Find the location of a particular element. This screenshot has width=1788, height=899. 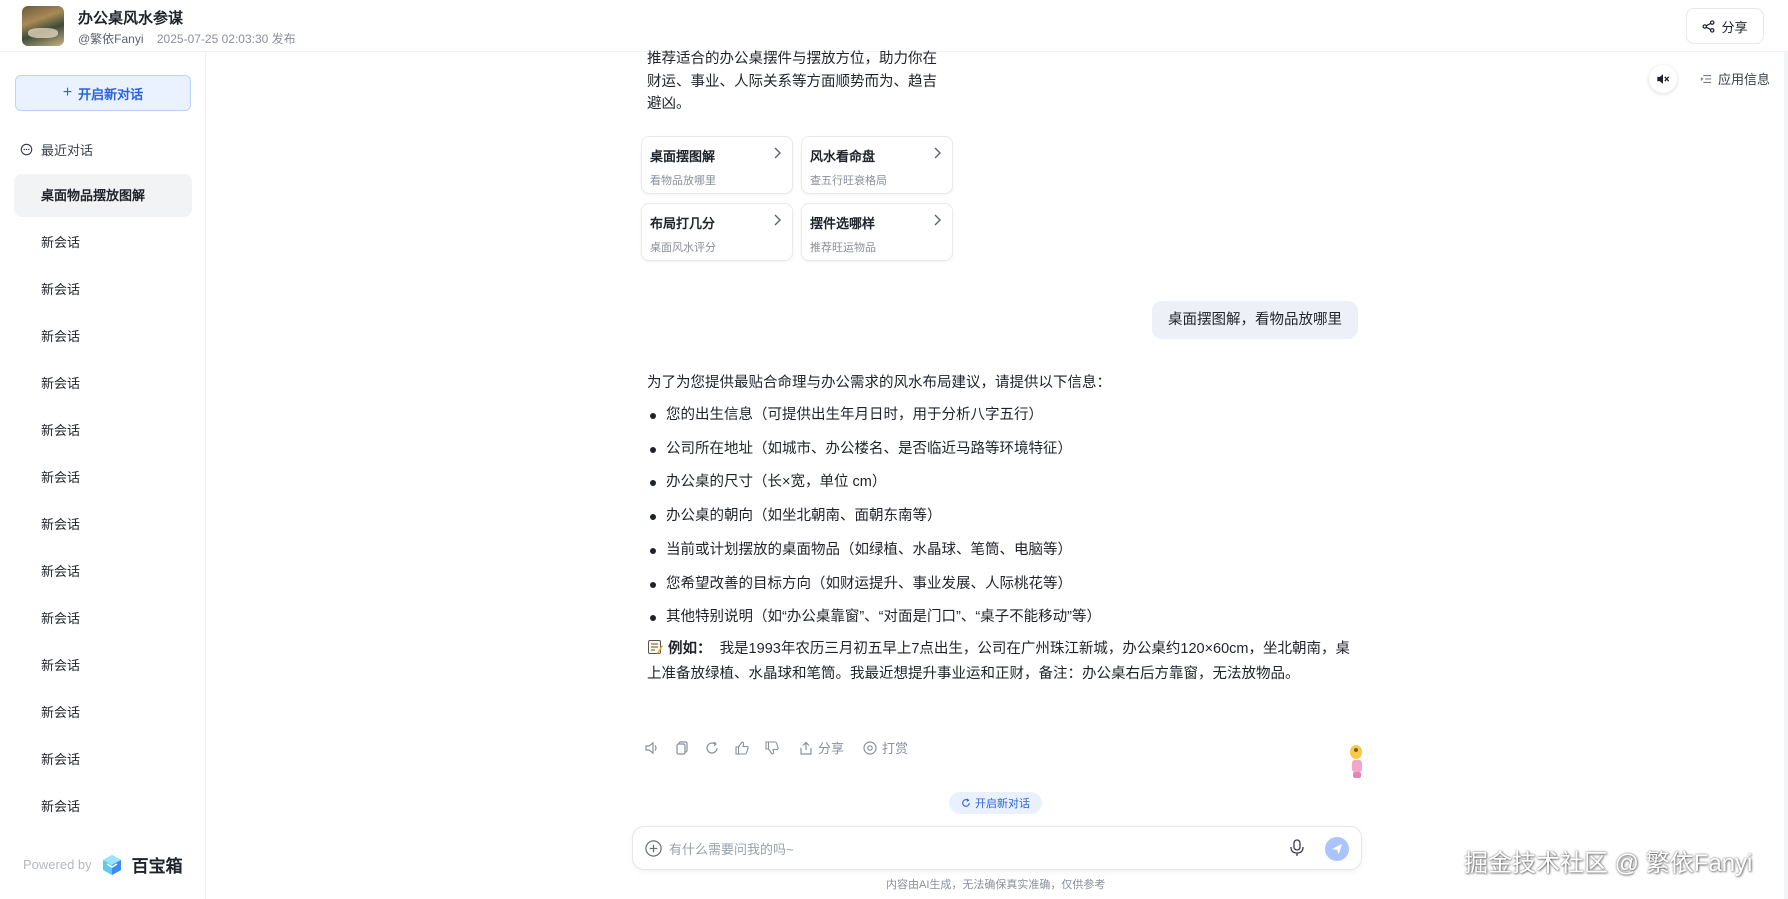

list-item: 办公桌的朝向（如坐北朝南、面朝东南等） is located at coordinates (999, 517).